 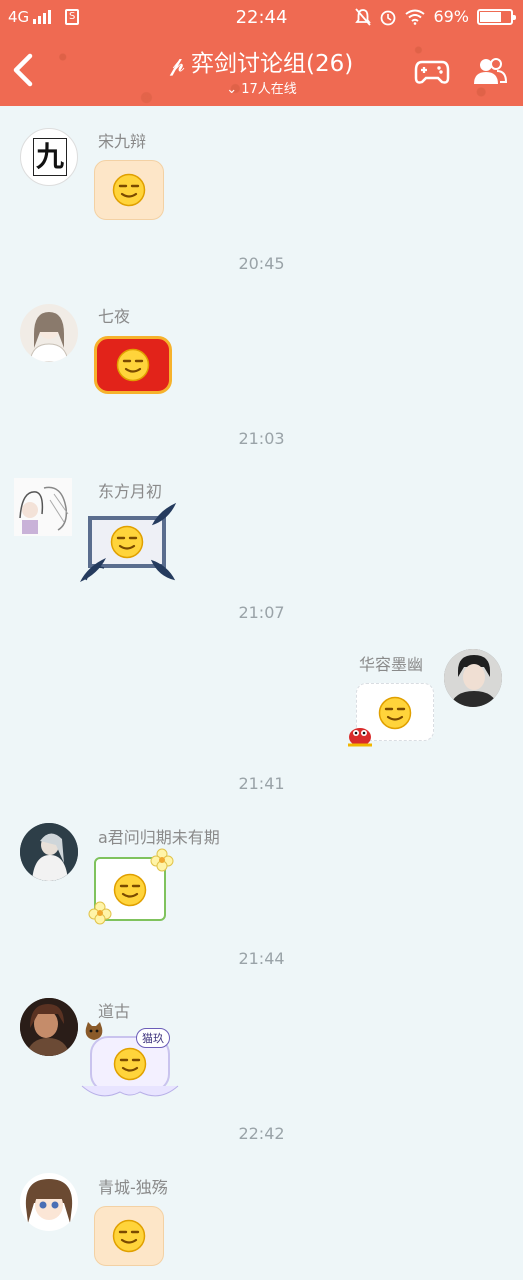 What do you see at coordinates (130, 1091) in the screenshot?
I see `wing-decoration-icon` at bounding box center [130, 1091].